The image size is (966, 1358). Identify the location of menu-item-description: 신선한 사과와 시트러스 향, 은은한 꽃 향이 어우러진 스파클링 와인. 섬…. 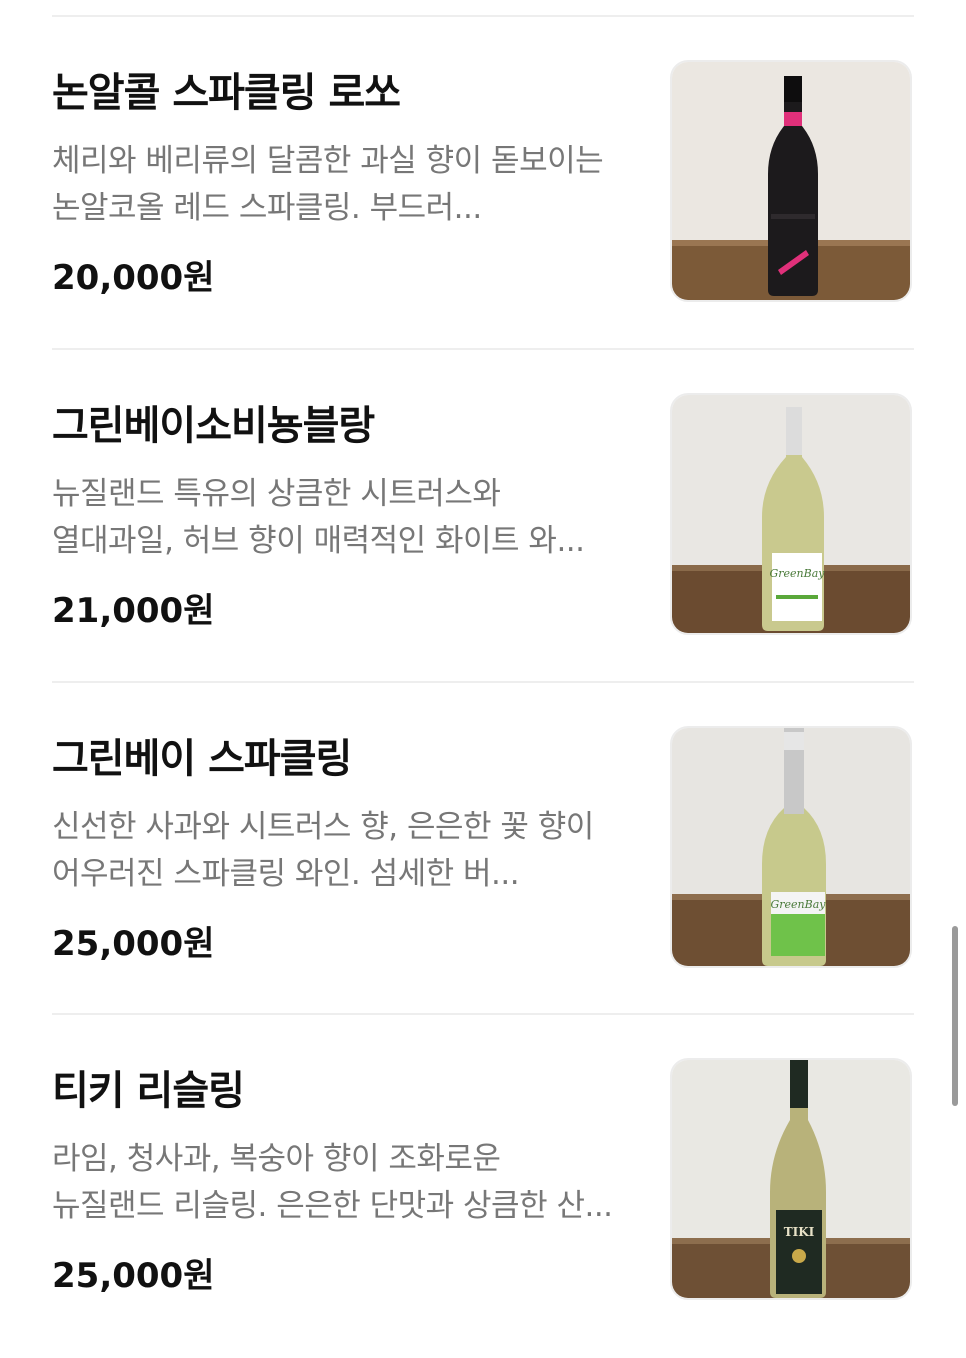
(323, 850).